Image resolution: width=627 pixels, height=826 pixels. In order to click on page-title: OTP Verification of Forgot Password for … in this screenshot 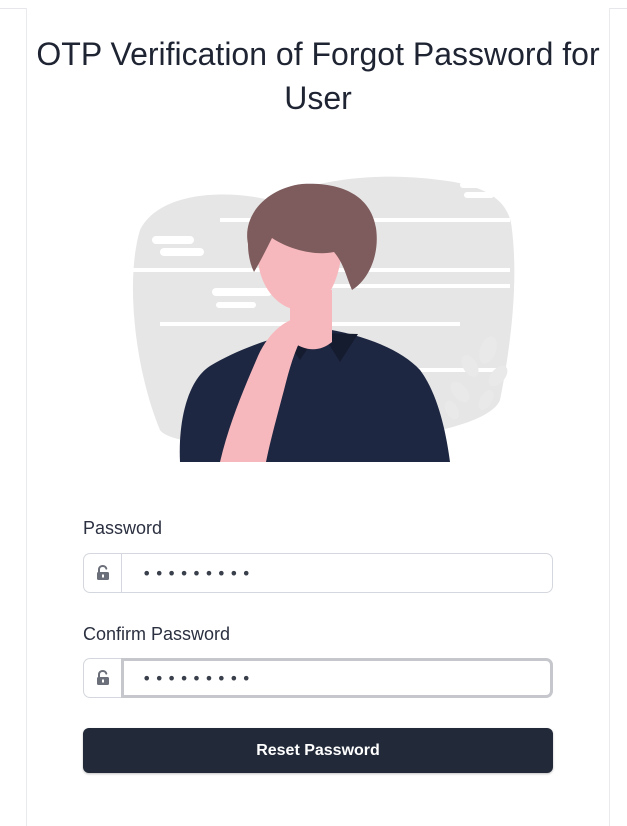, I will do `click(318, 76)`.